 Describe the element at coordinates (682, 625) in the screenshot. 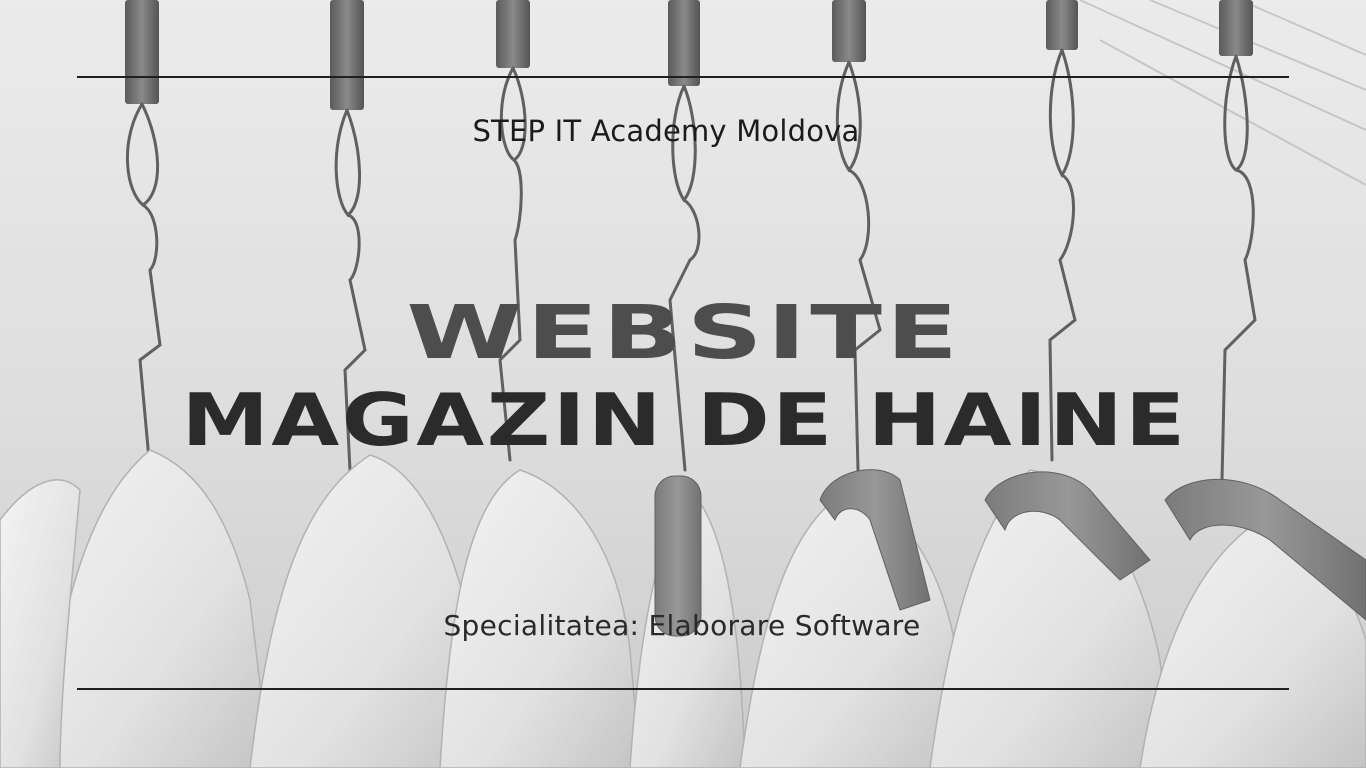

I see `specialty-text: Specialitatea: Elaborare Software` at that location.